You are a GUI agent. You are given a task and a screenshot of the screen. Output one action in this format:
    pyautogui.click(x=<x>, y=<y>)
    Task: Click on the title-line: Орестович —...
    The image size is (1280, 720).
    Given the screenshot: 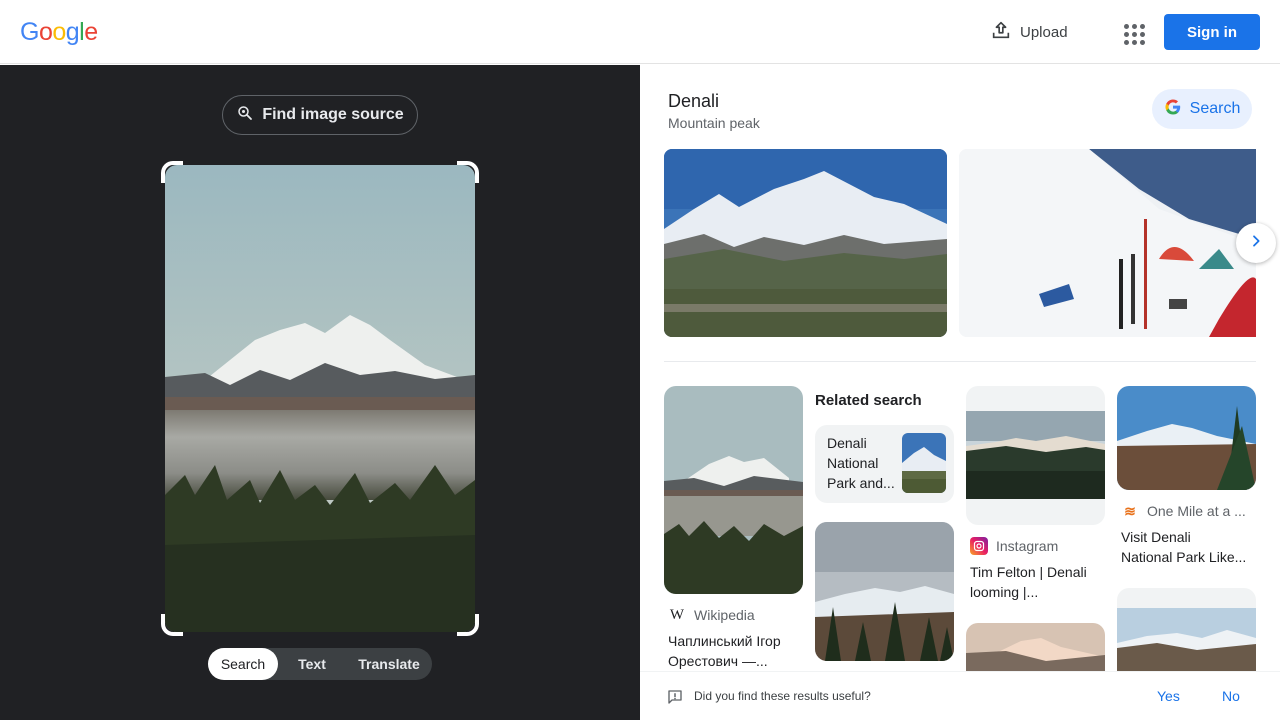 What is the action you would take?
    pyautogui.click(x=718, y=661)
    